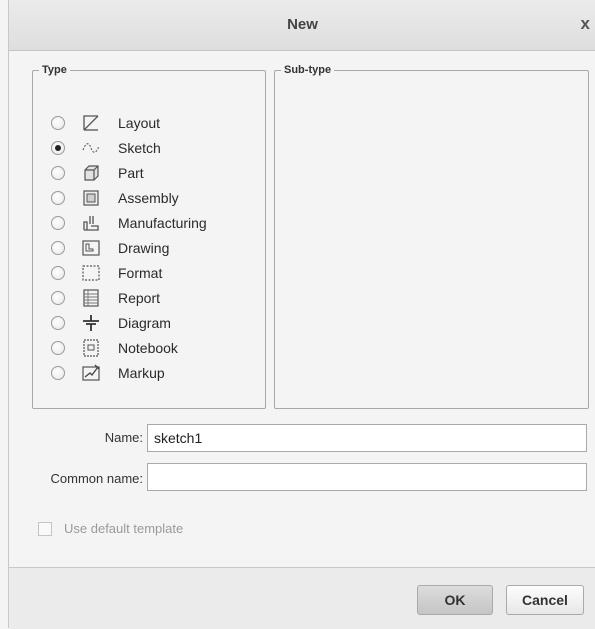 This screenshot has height=629, width=595. Describe the element at coordinates (91, 223) in the screenshot. I see `manufacturing-icon` at that location.